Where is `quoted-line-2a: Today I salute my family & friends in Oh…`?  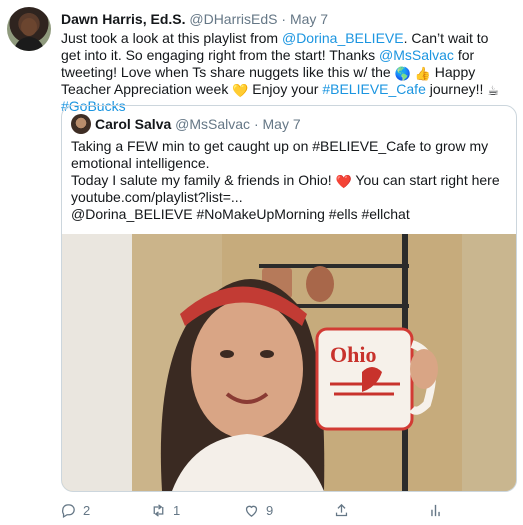
quoted-line-2a: Today I salute my family & friends in Oh… is located at coordinates (201, 180).